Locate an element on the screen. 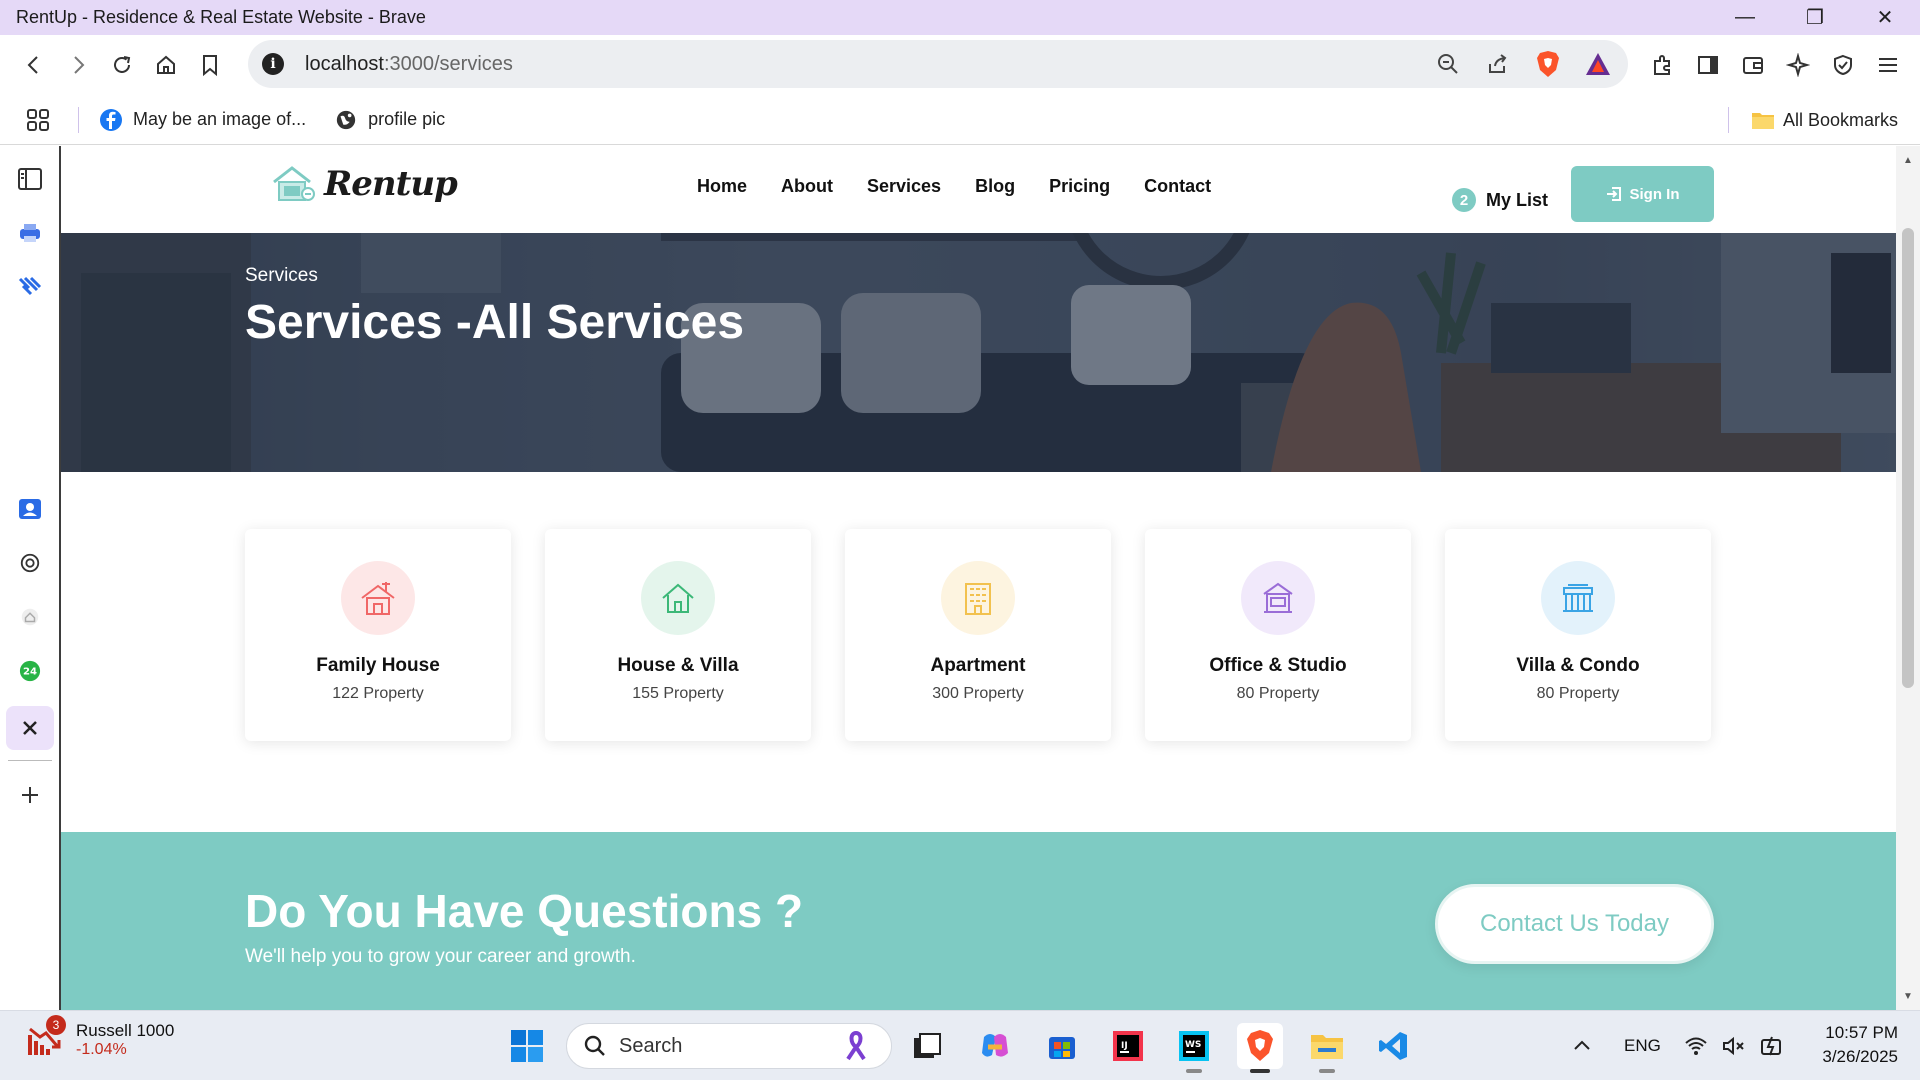 Image resolution: width=1920 pixels, height=1081 pixels. chatgpt-app-icon is located at coordinates (30, 563).